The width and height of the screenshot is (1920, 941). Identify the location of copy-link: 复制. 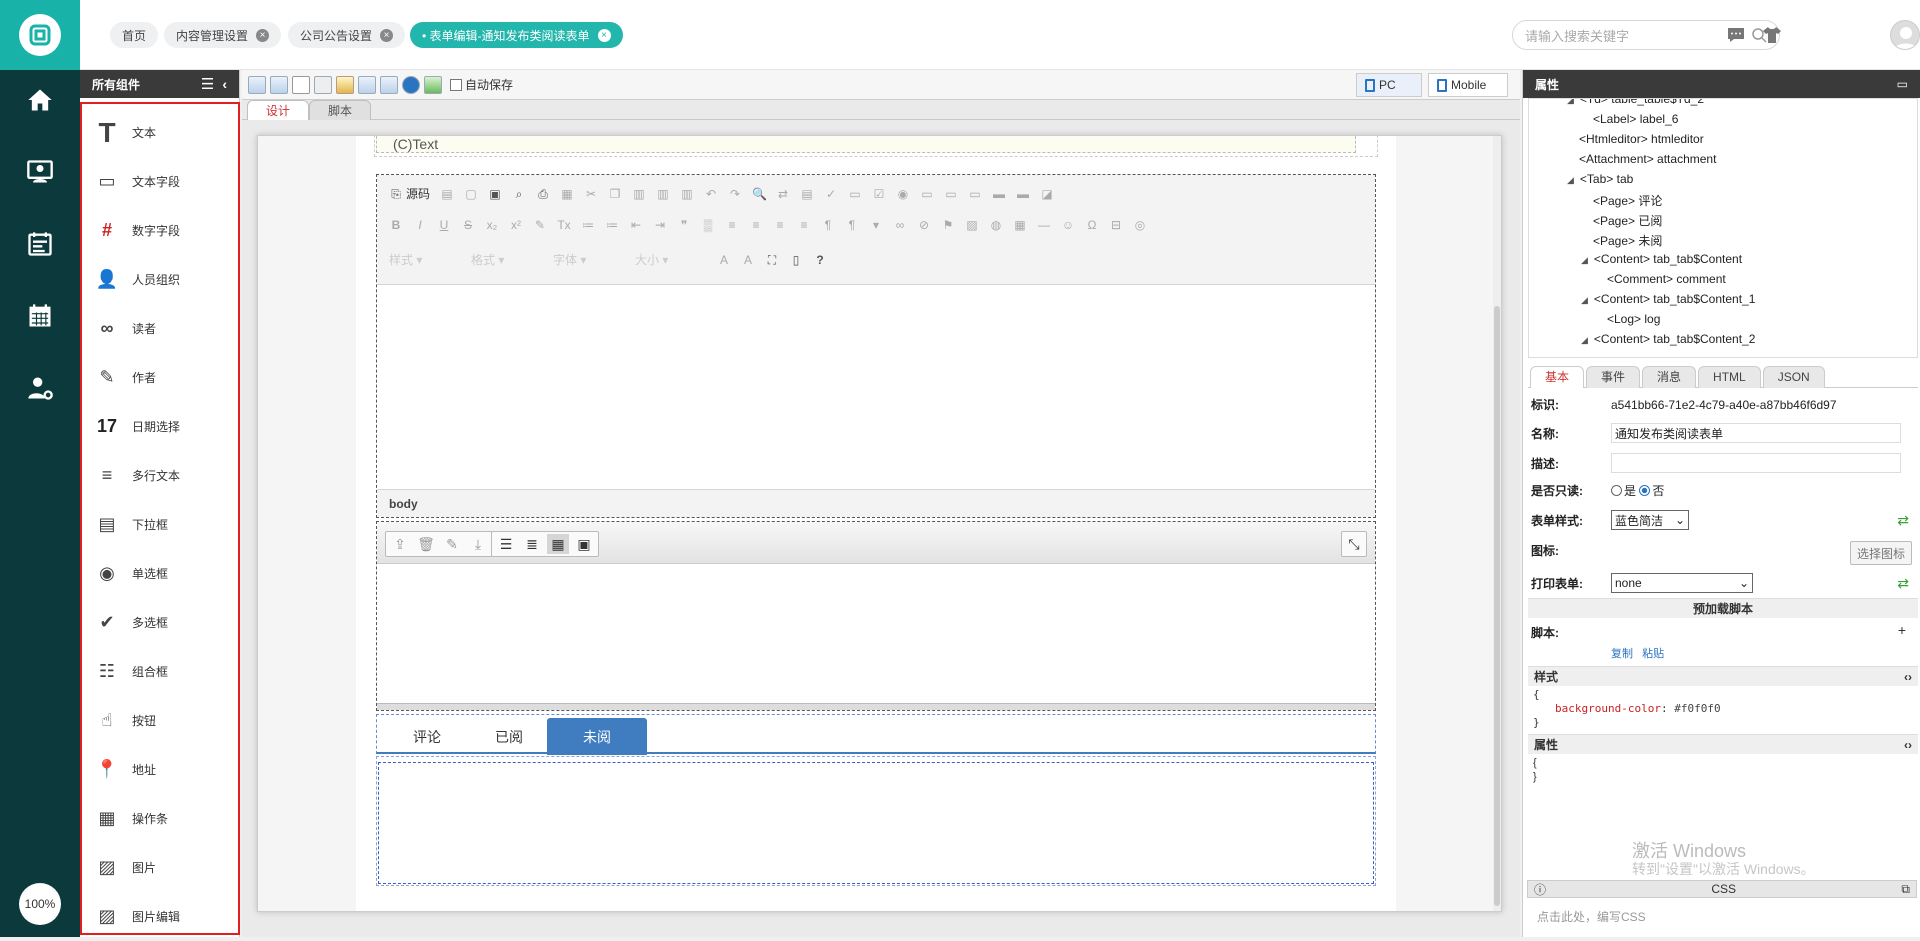
(1622, 654).